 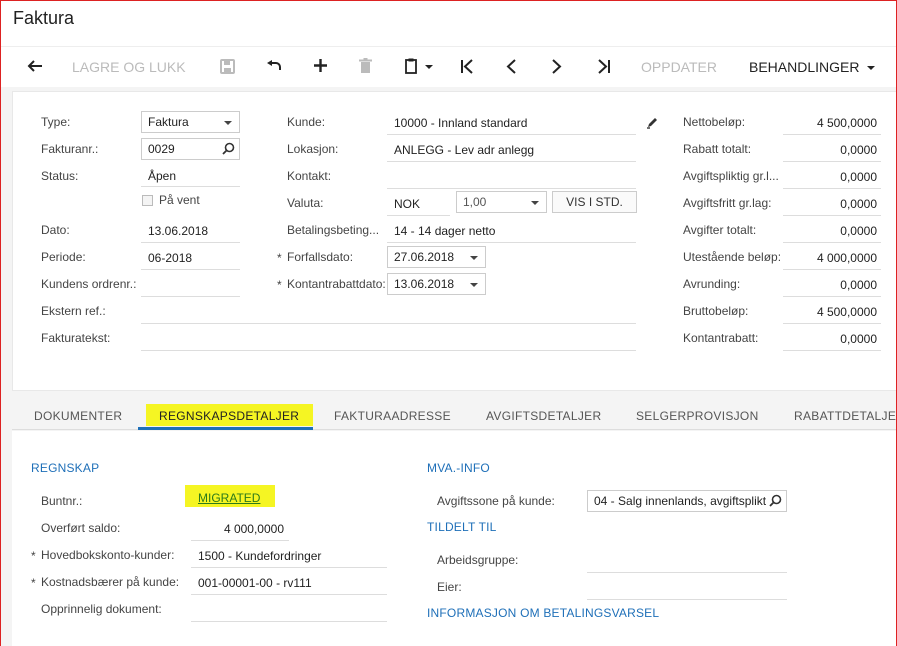 What do you see at coordinates (108, 555) in the screenshot?
I see `ar-account-label: Hovedbokskonto-kunder:` at bounding box center [108, 555].